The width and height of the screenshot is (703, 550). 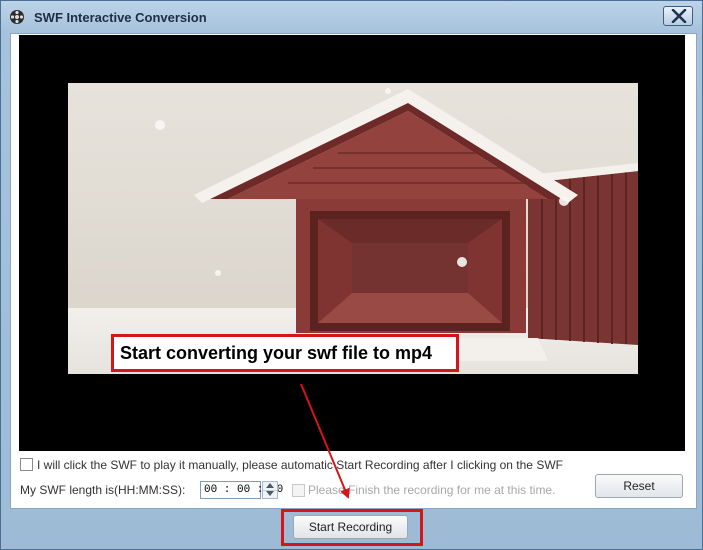 What do you see at coordinates (120, 17) in the screenshot?
I see `window-title: SWF Interactive Conversion` at bounding box center [120, 17].